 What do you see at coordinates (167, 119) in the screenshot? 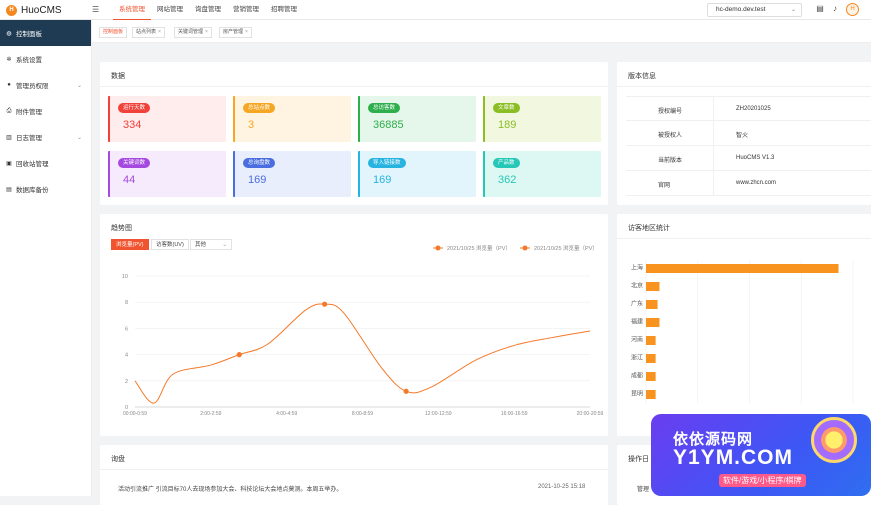
I see `stat-card: 运行天数 334` at bounding box center [167, 119].